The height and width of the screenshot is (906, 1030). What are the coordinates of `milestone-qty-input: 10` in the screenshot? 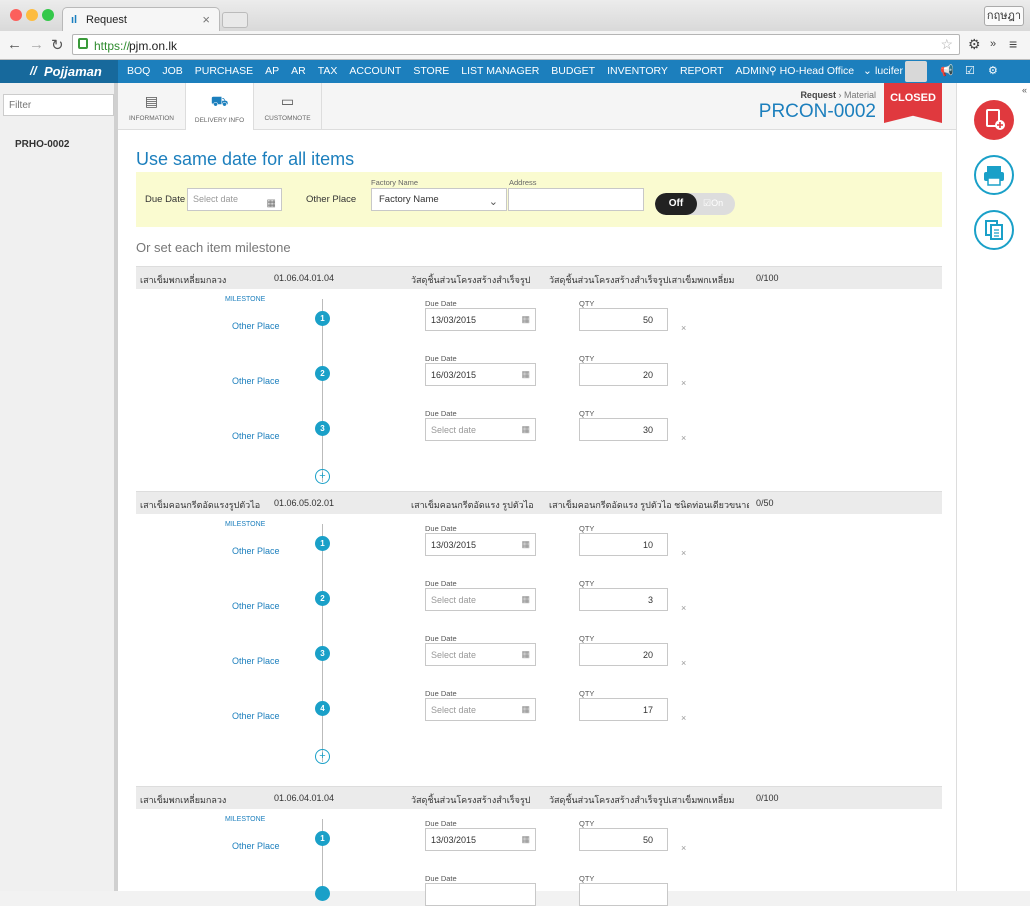 It's located at (623, 544).